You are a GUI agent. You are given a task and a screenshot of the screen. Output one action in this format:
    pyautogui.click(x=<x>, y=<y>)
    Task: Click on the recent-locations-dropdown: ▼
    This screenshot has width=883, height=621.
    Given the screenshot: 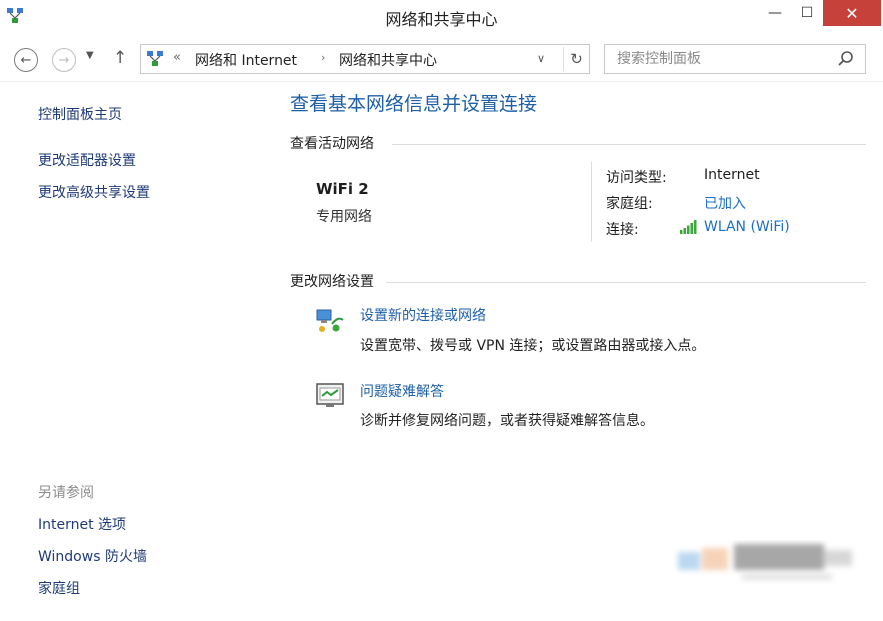 What is the action you would take?
    pyautogui.click(x=90, y=55)
    